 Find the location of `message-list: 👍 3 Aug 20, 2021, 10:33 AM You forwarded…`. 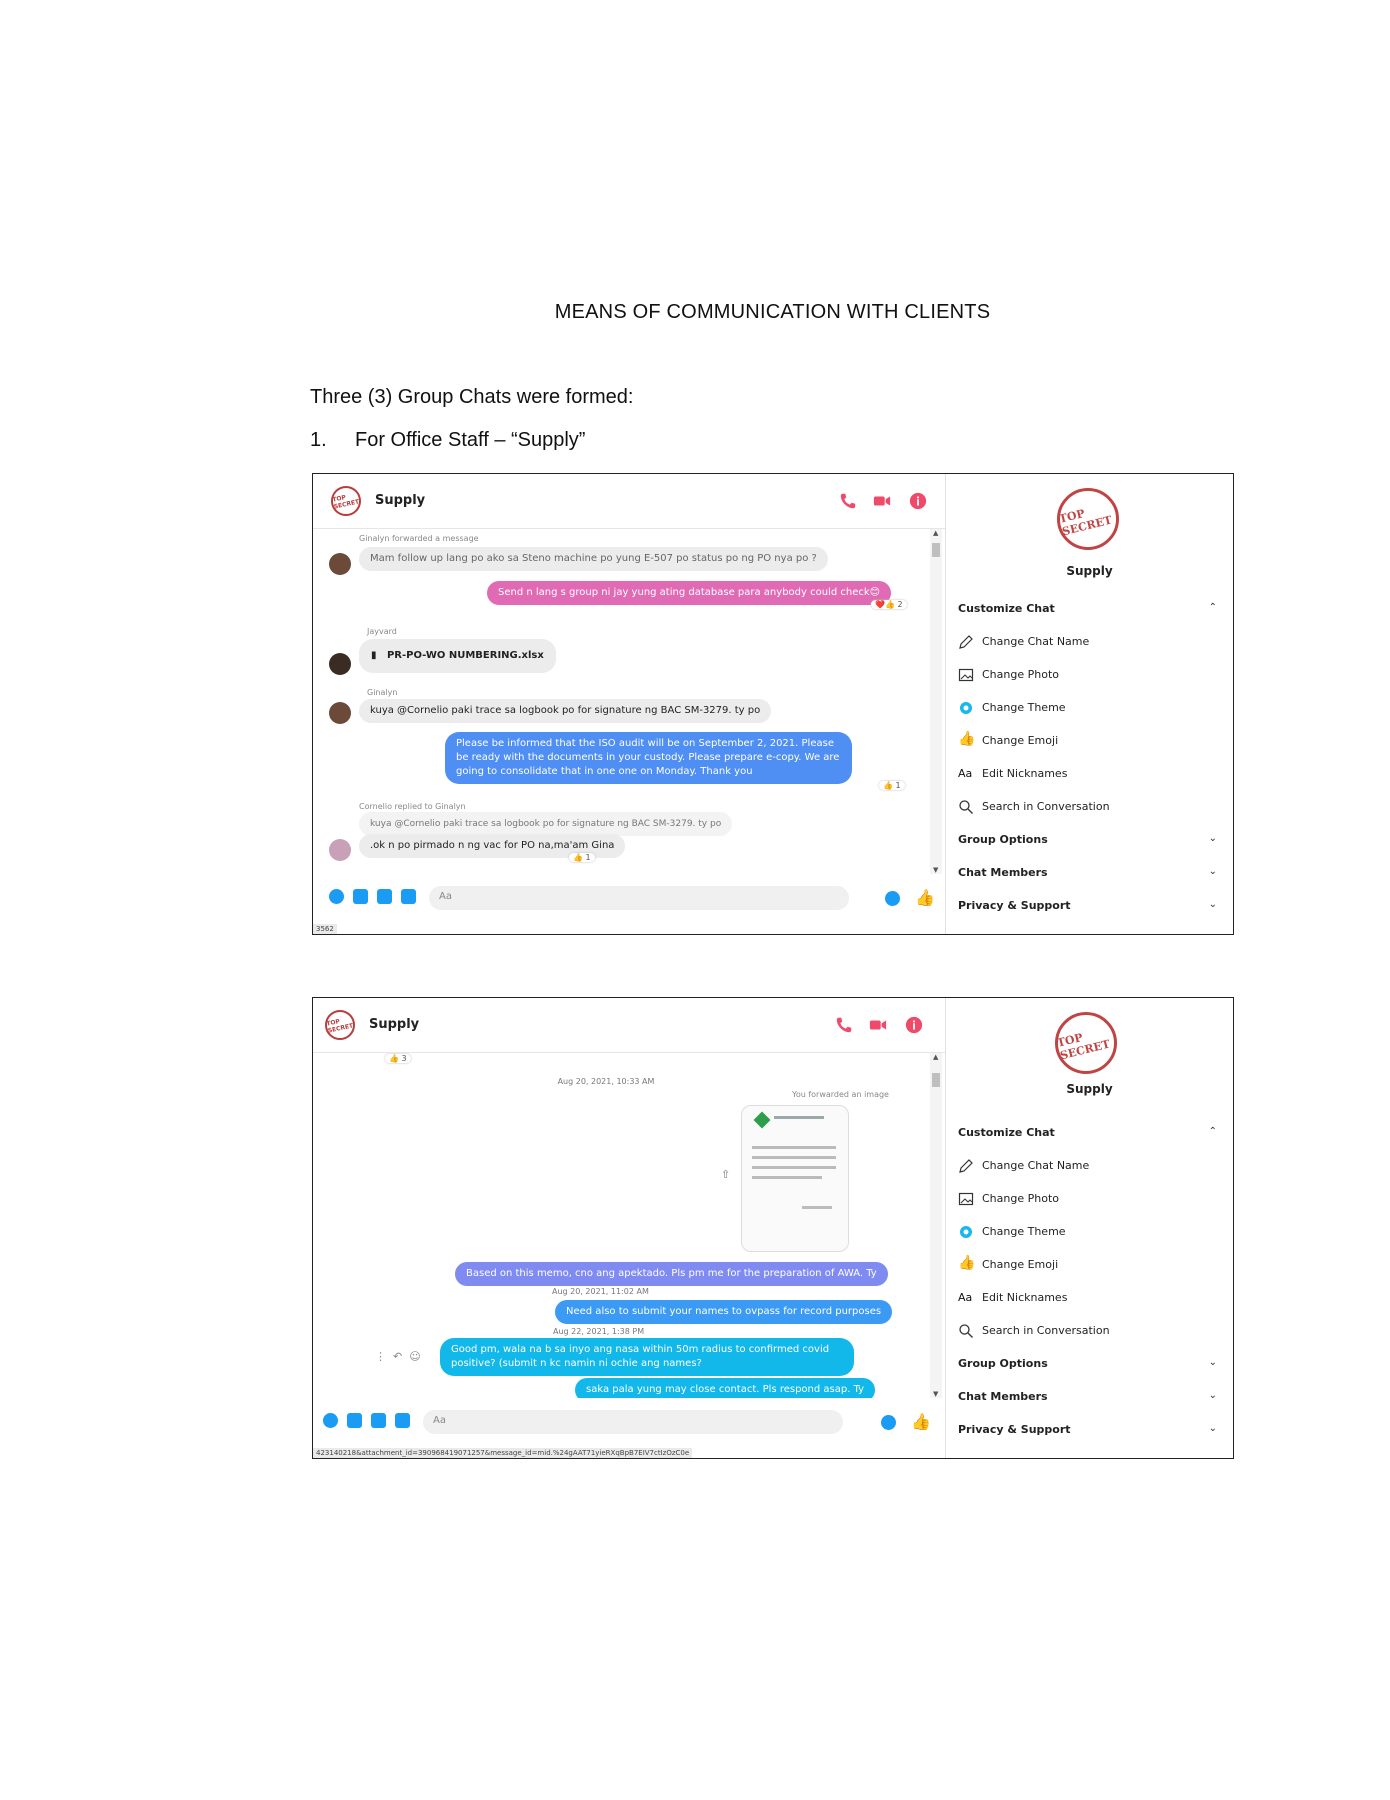

message-list: 👍 3 Aug 20, 2021, 10:33 AM You forwarded… is located at coordinates (621, 1225).